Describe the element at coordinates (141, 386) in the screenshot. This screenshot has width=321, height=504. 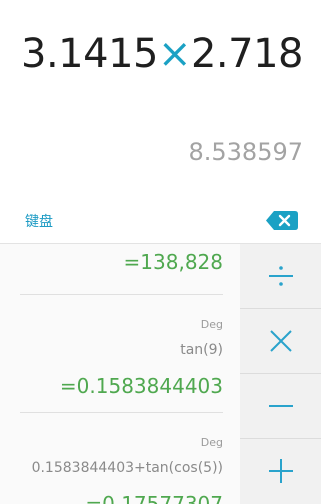
I see `history-value: =0.1583844403` at that location.